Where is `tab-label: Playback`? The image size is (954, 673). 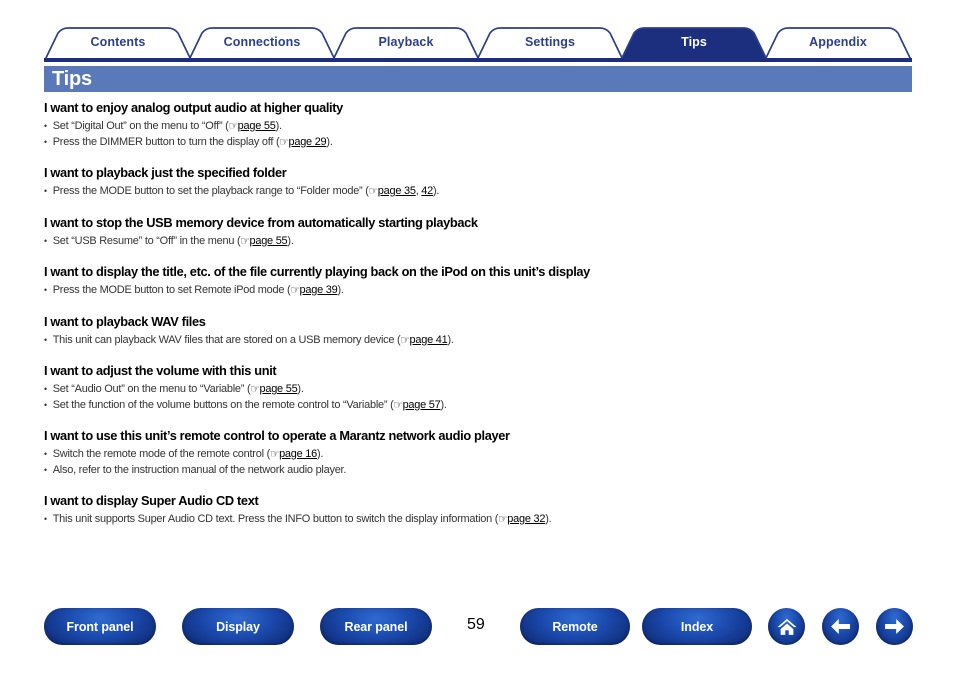
tab-label: Playback is located at coordinates (406, 42).